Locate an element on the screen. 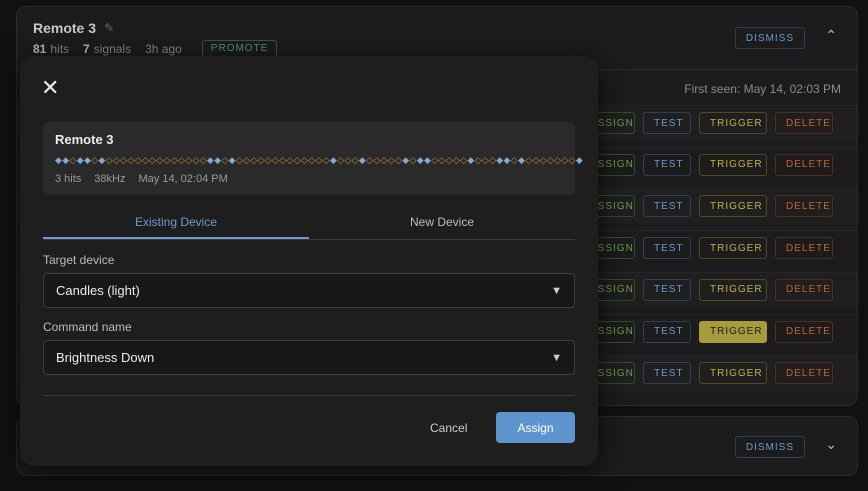 Image resolution: width=868 pixels, height=491 pixels. assign-tabs: Existing Device New Device is located at coordinates (309, 223).